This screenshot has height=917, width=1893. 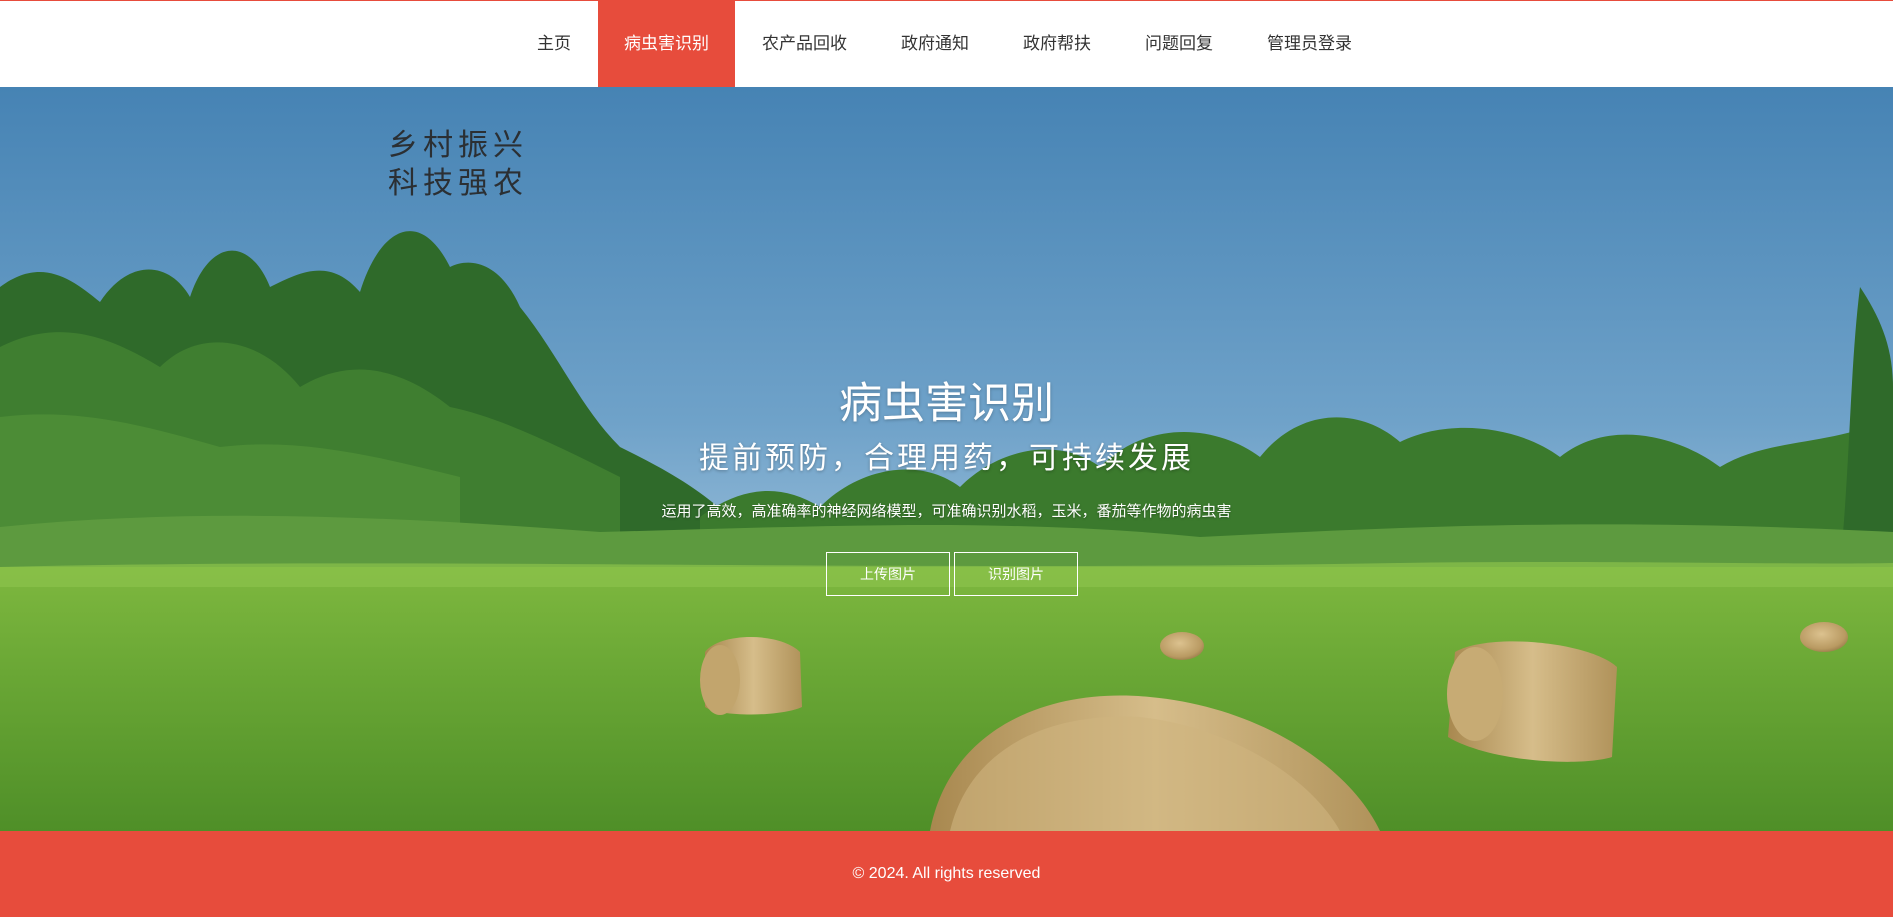 I want to click on copyright-text: © 2024. All rights reserved, so click(x=946, y=873).